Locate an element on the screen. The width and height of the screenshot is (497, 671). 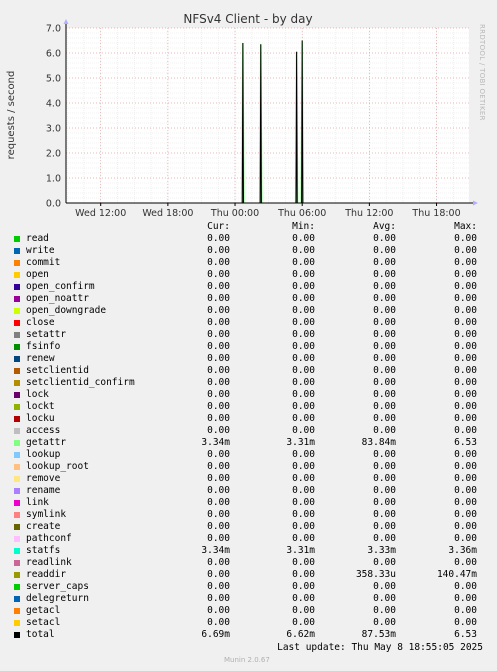
legend-name: lookup is located at coordinates (43, 454).